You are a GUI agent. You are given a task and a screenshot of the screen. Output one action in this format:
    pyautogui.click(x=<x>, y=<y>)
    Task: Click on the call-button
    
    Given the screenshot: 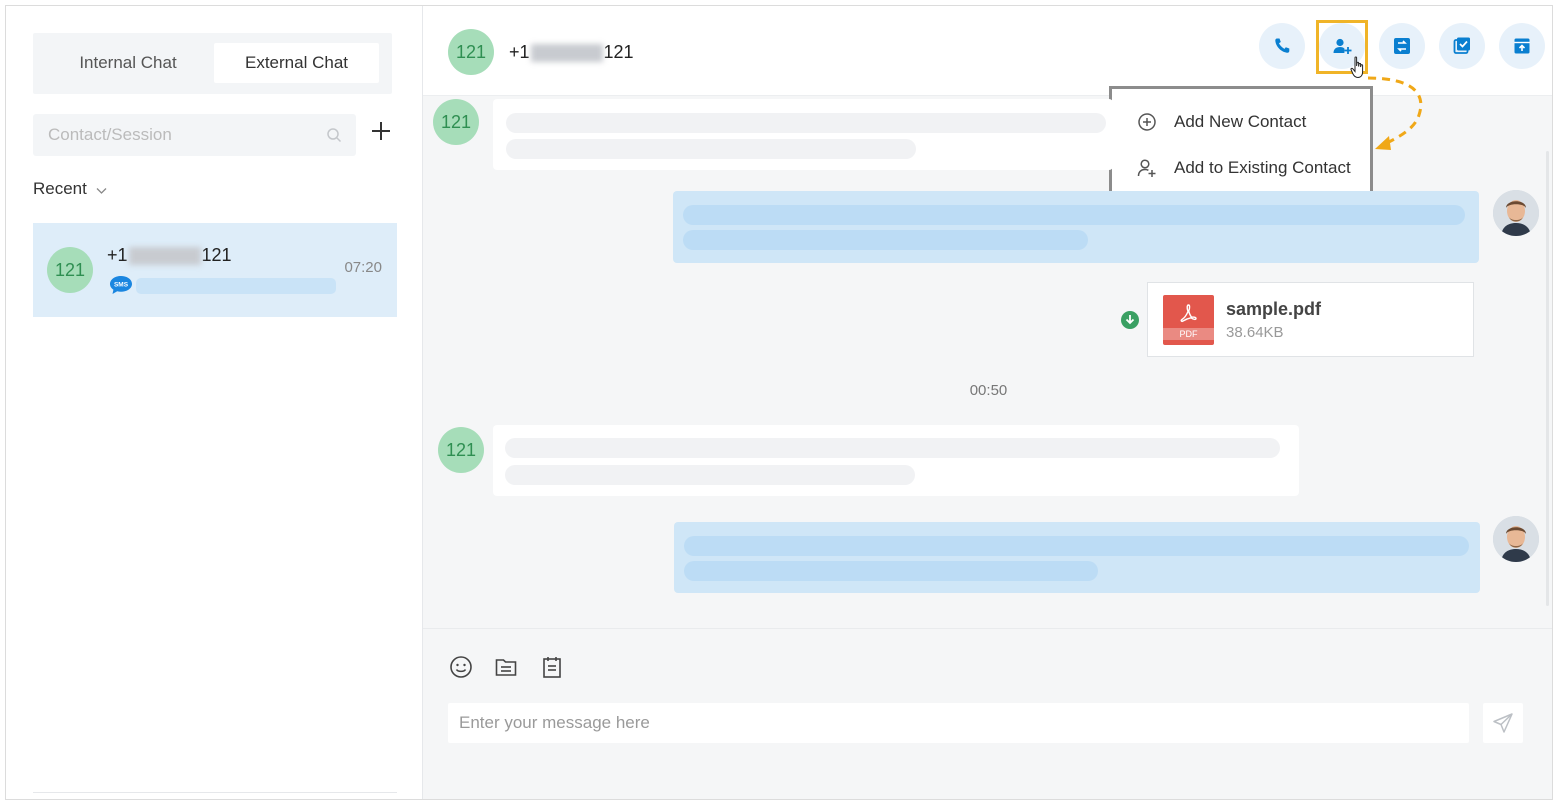 What is the action you would take?
    pyautogui.click(x=1282, y=46)
    